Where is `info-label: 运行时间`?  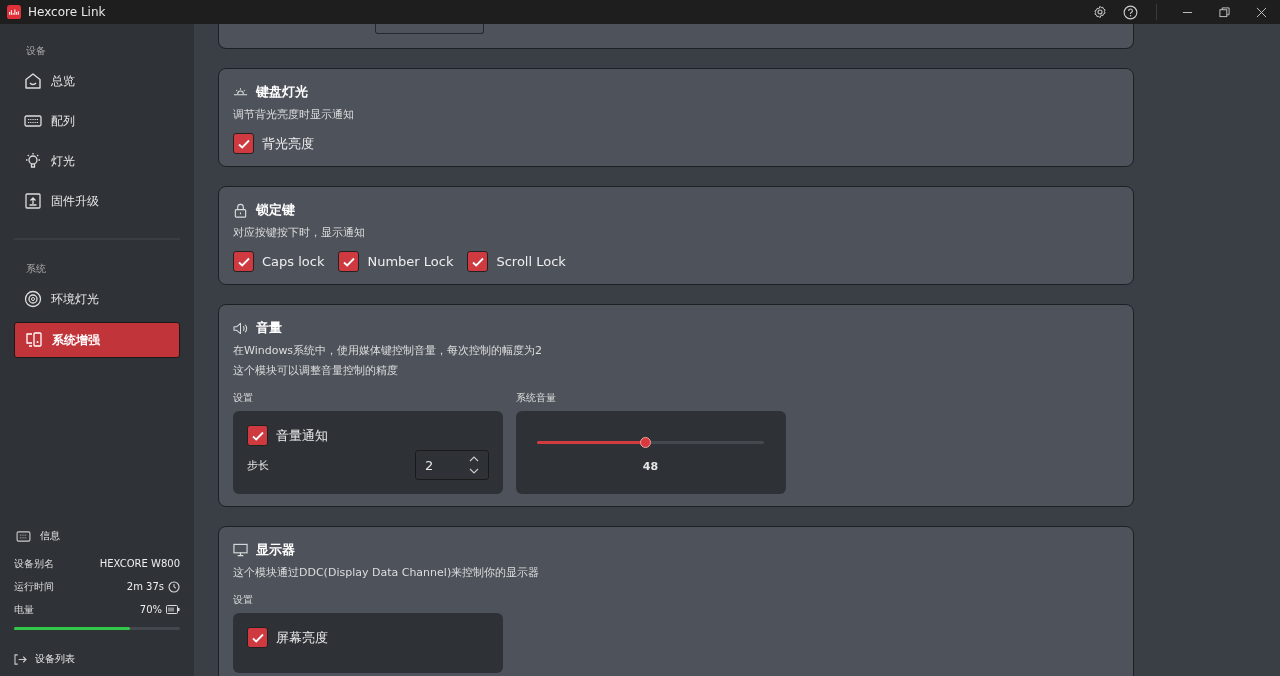
info-label: 运行时间 is located at coordinates (34, 586).